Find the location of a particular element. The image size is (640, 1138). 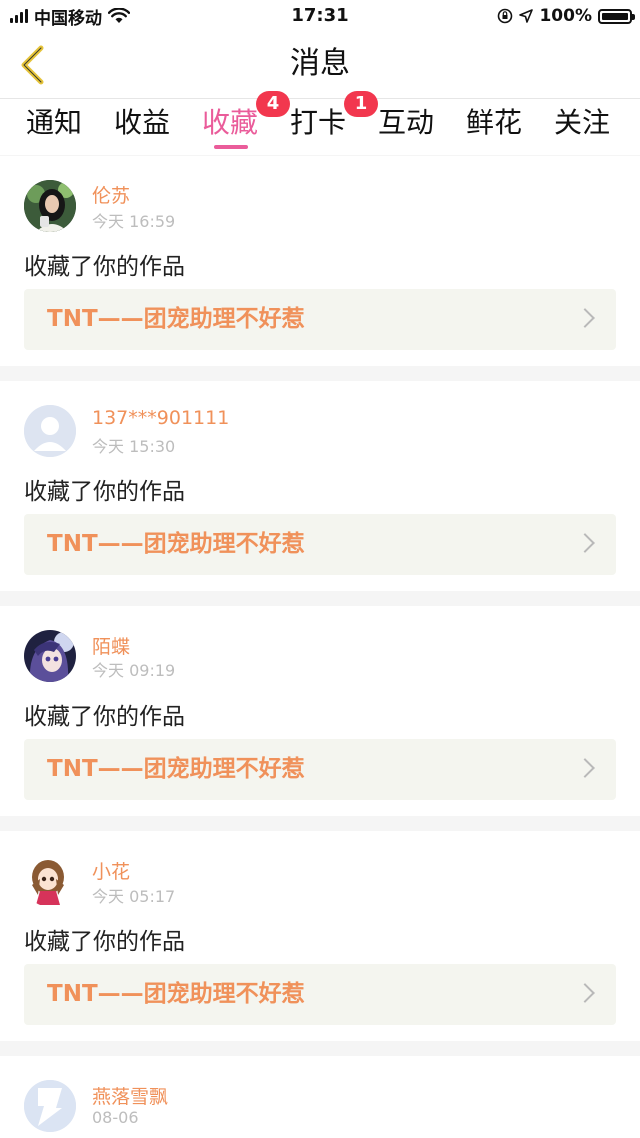

tab-checkin-badge: 1 is located at coordinates (361, 104).